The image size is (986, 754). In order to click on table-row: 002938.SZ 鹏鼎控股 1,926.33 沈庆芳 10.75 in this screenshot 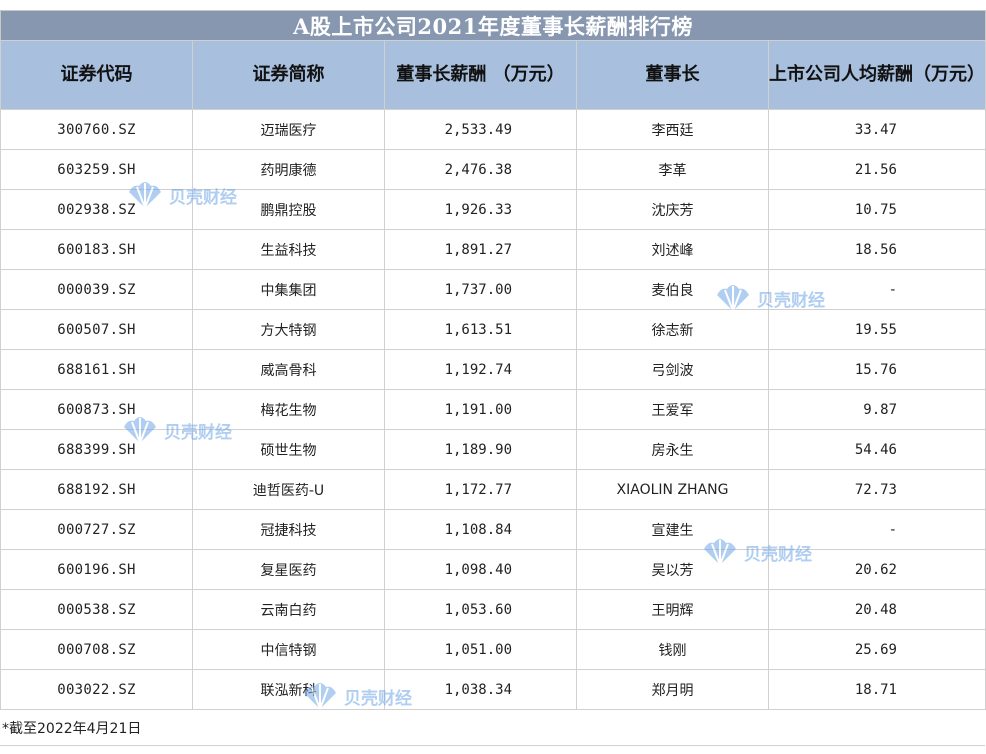, I will do `click(493, 209)`.